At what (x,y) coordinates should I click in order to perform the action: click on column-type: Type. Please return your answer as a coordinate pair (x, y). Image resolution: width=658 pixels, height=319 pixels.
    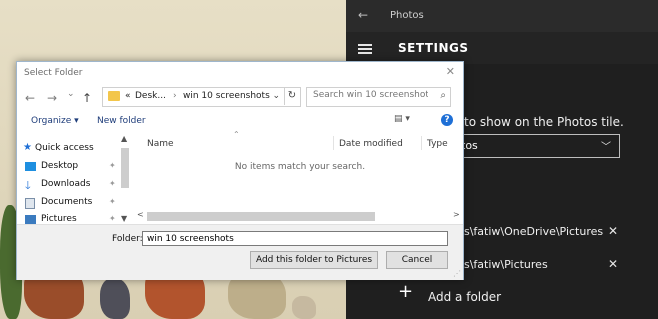
    Looking at the image, I should click on (437, 144).